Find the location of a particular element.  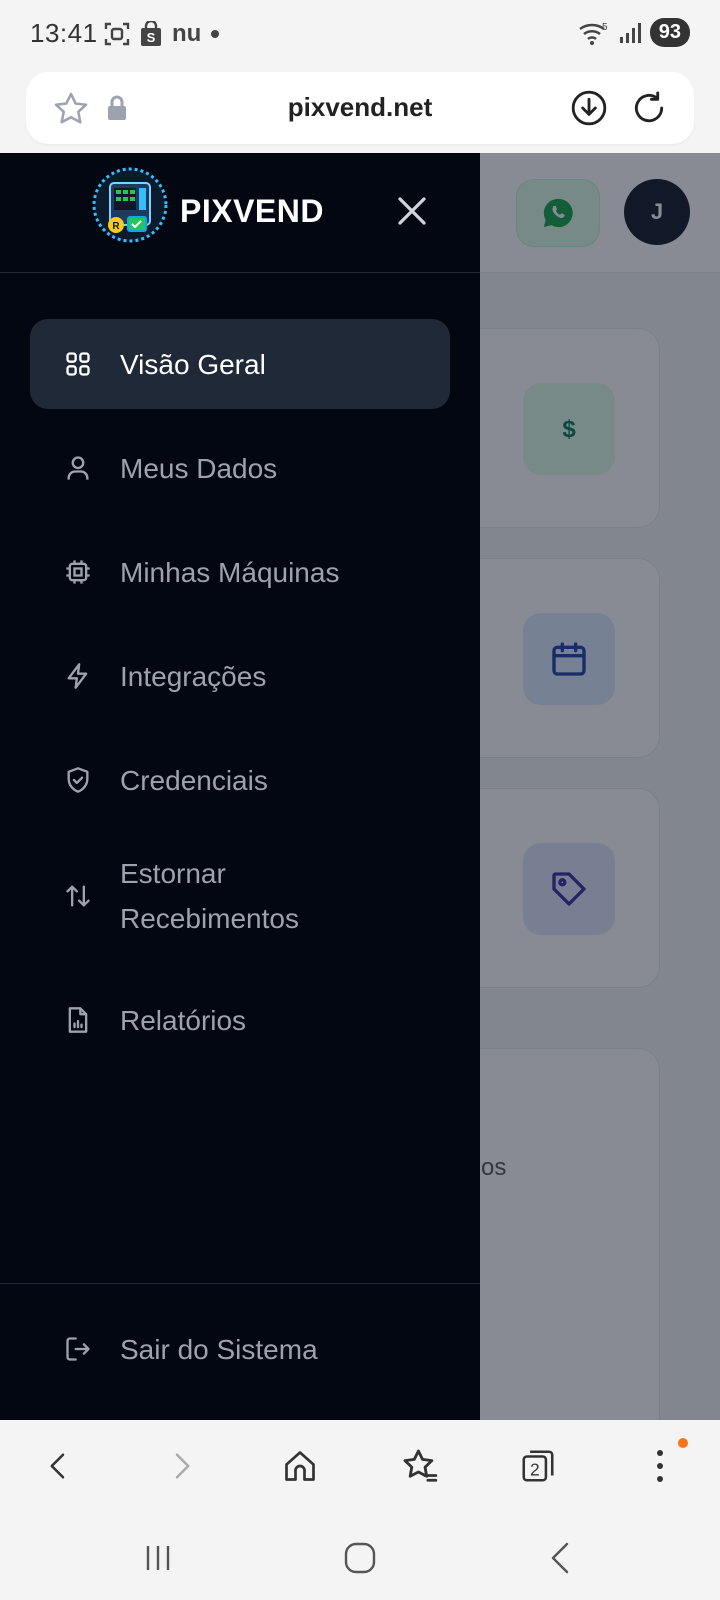

drawer-footer: Sair do Sistema is located at coordinates (240, 1351).